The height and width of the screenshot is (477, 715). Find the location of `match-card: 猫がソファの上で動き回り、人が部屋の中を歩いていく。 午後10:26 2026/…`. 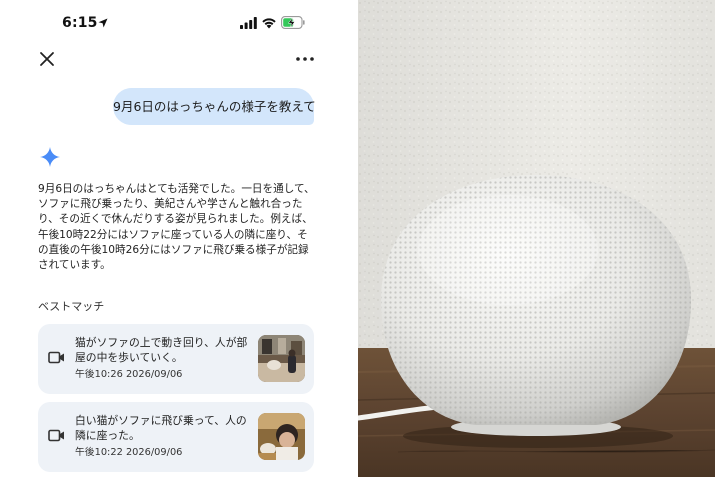

match-card: 猫がソファの上で動き回り、人が部屋の中を歩いていく。 午後10:26 2026/… is located at coordinates (176, 359).